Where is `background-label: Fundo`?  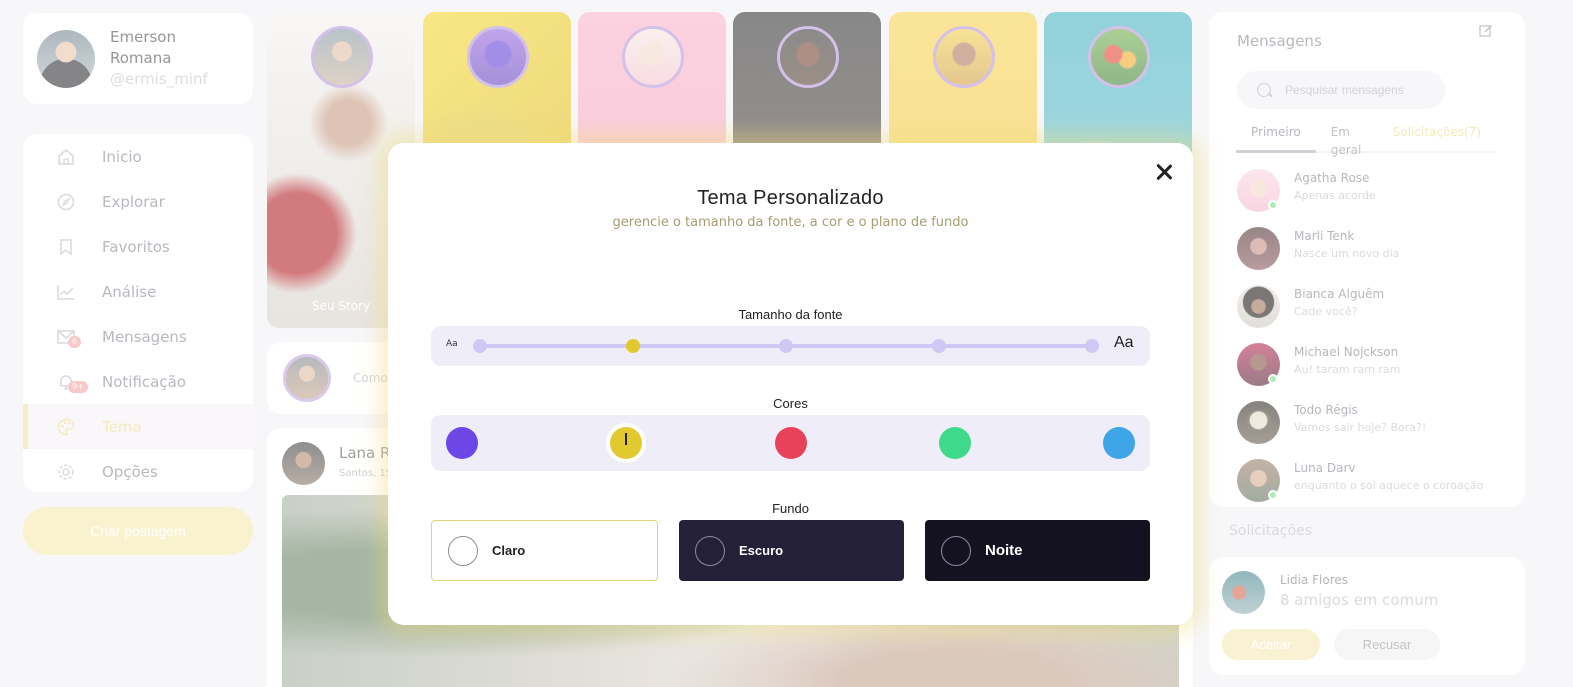 background-label: Fundo is located at coordinates (790, 508).